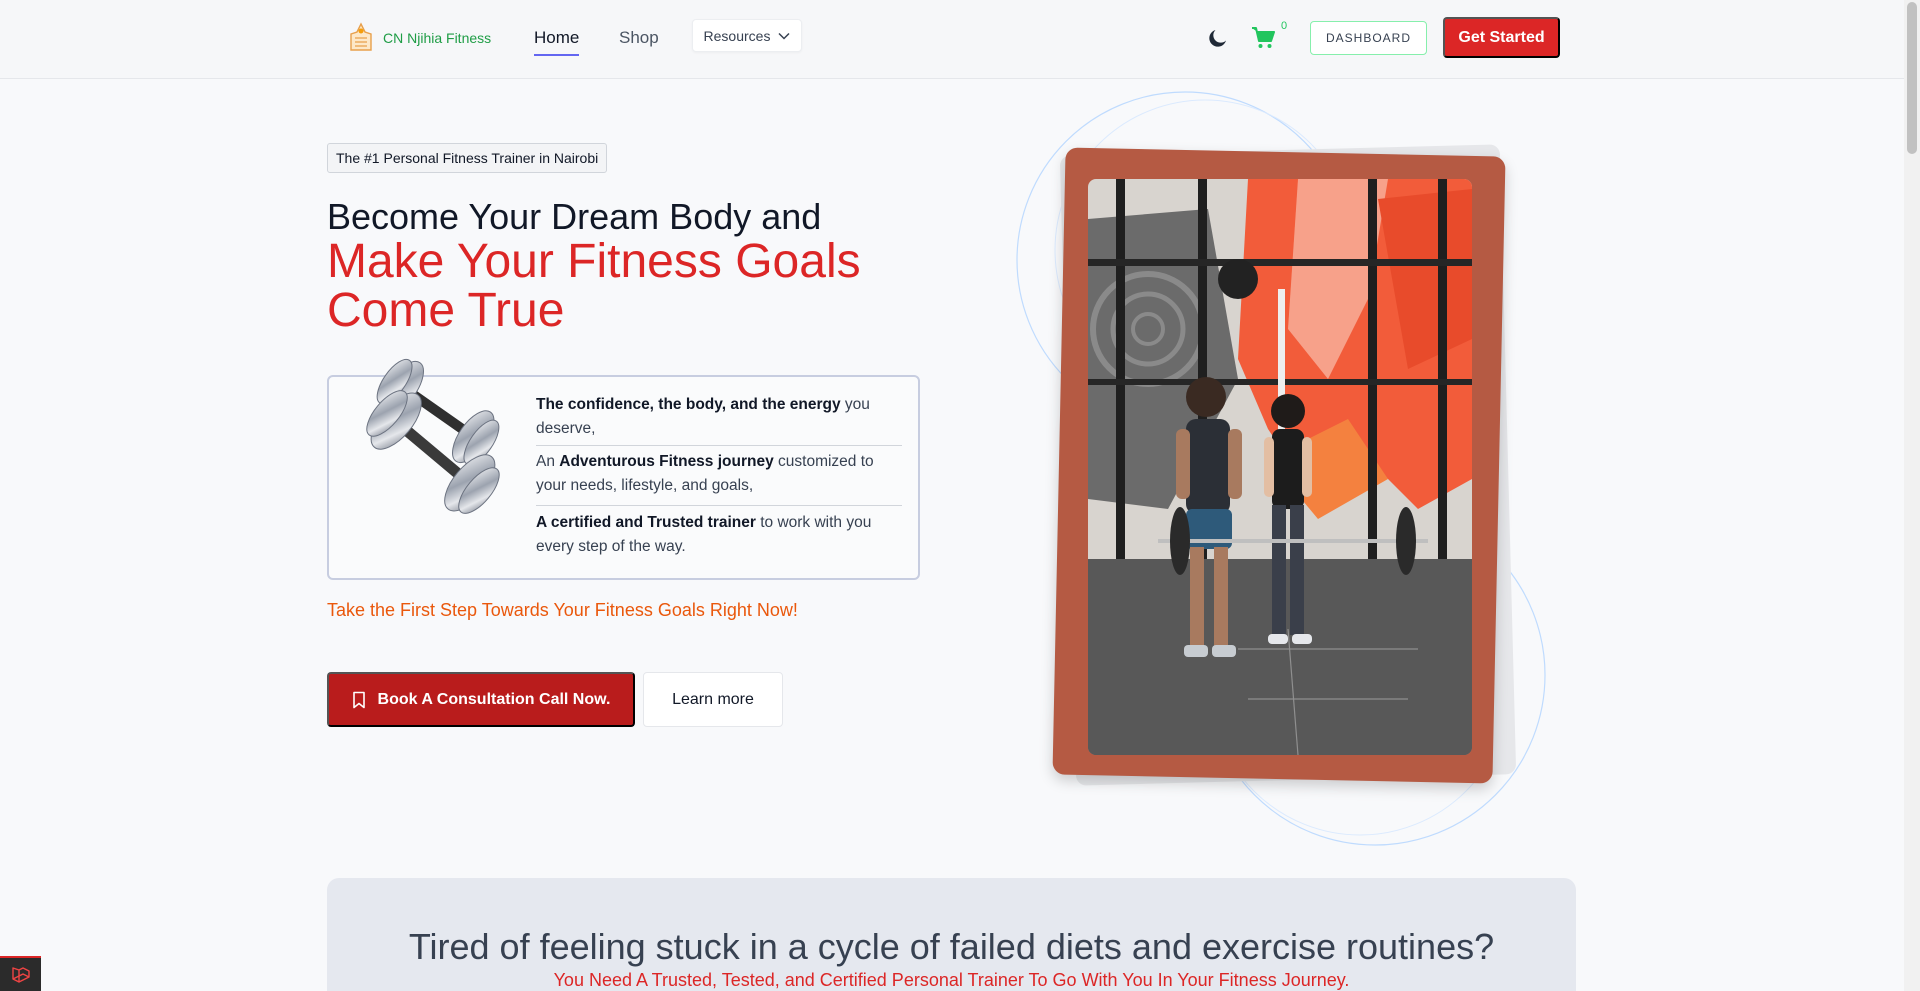 This screenshot has width=1920, height=991. Describe the element at coordinates (713, 699) in the screenshot. I see `learn-more-button: Learn more` at that location.